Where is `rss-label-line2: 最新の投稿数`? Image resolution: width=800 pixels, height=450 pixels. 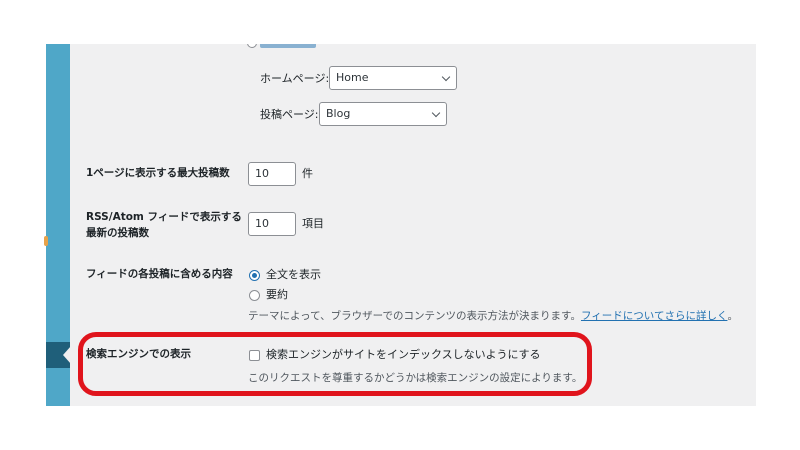 rss-label-line2: 最新の投稿数 is located at coordinates (117, 233).